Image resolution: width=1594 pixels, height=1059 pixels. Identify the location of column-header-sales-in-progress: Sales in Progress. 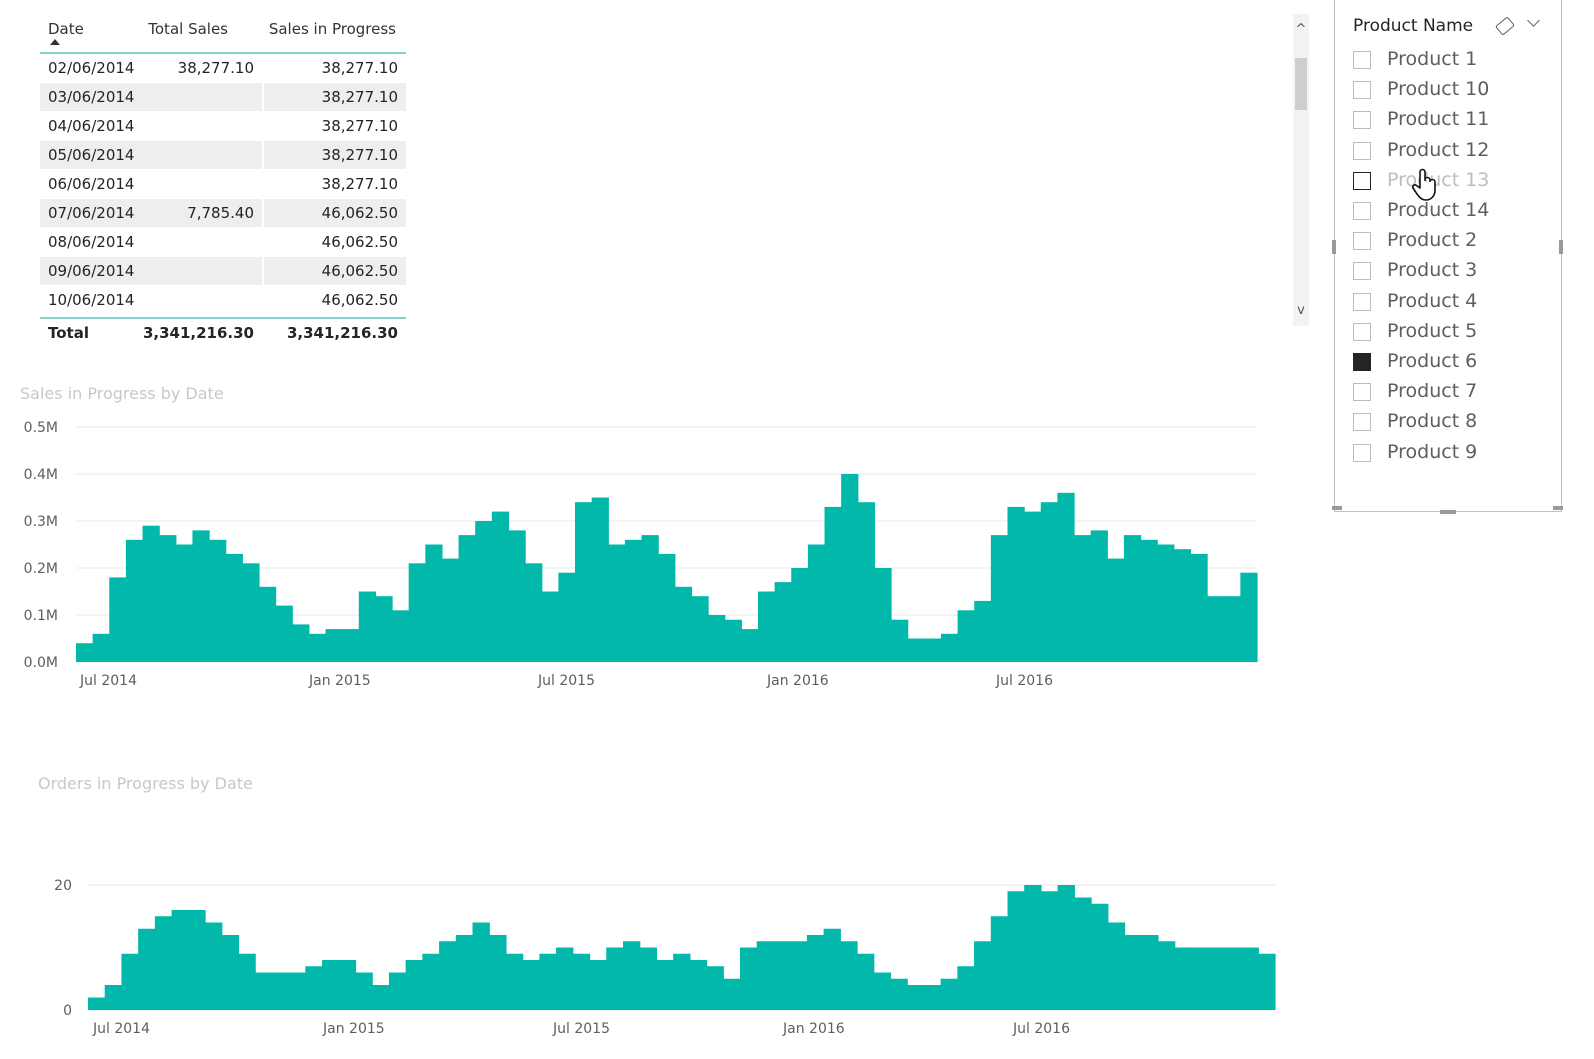
(332, 29).